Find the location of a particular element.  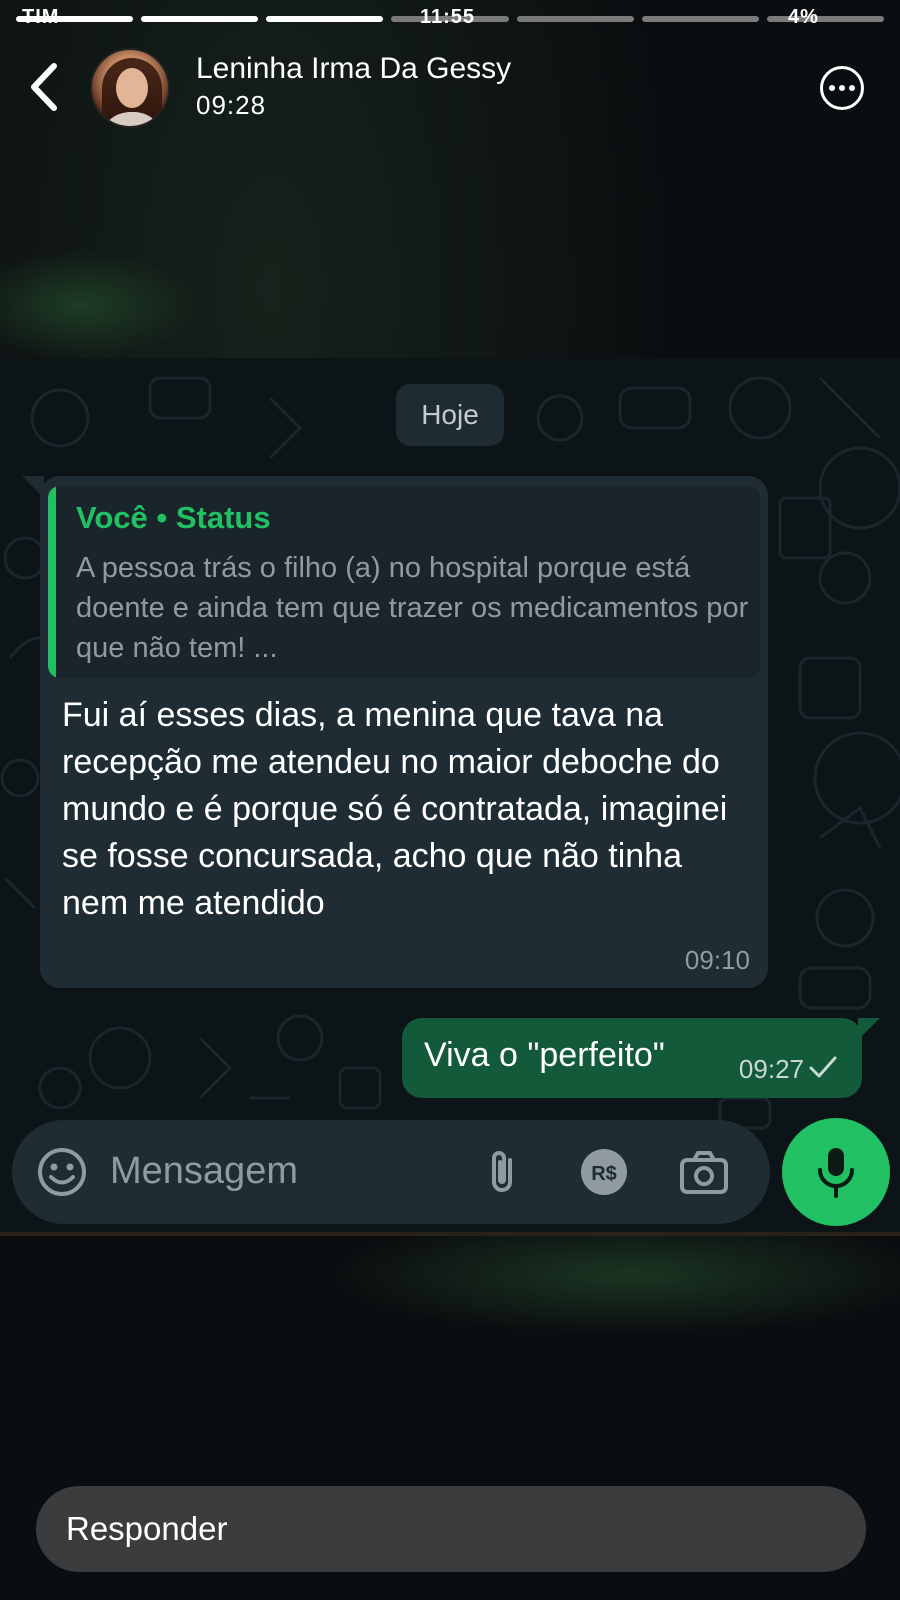

back-button is located at coordinates (46, 87).